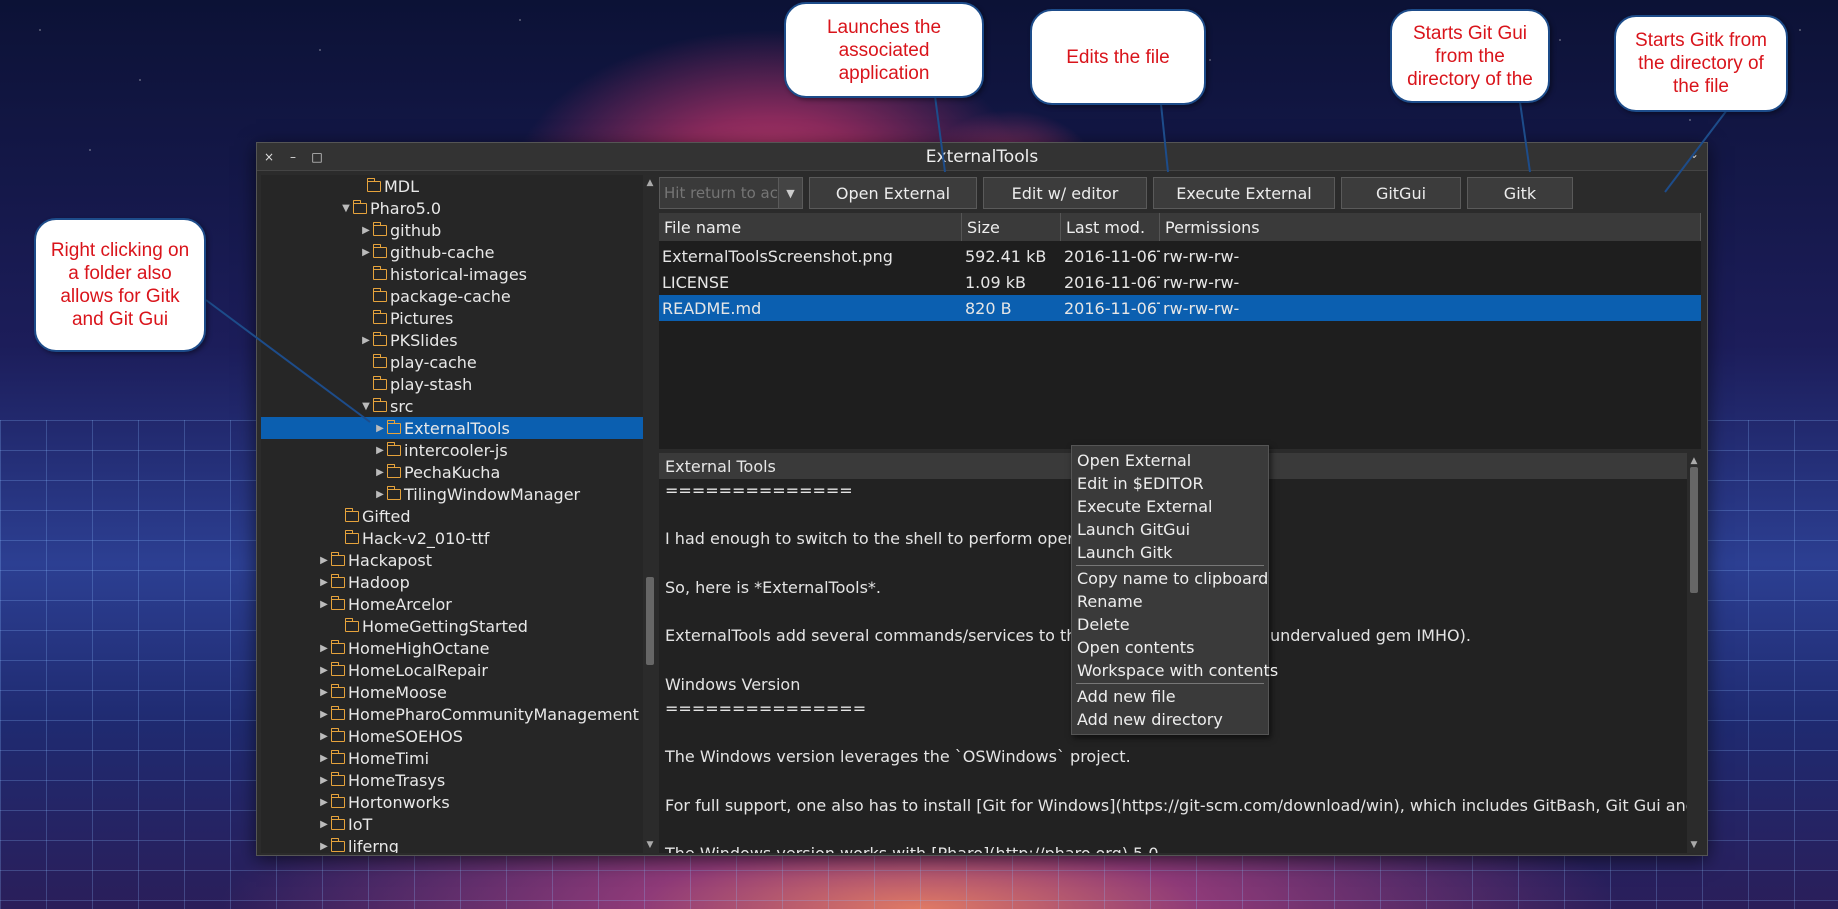 The width and height of the screenshot is (1838, 909). Describe the element at coordinates (452, 736) in the screenshot. I see `tree-row: ▶ HomeSOEHOS` at that location.